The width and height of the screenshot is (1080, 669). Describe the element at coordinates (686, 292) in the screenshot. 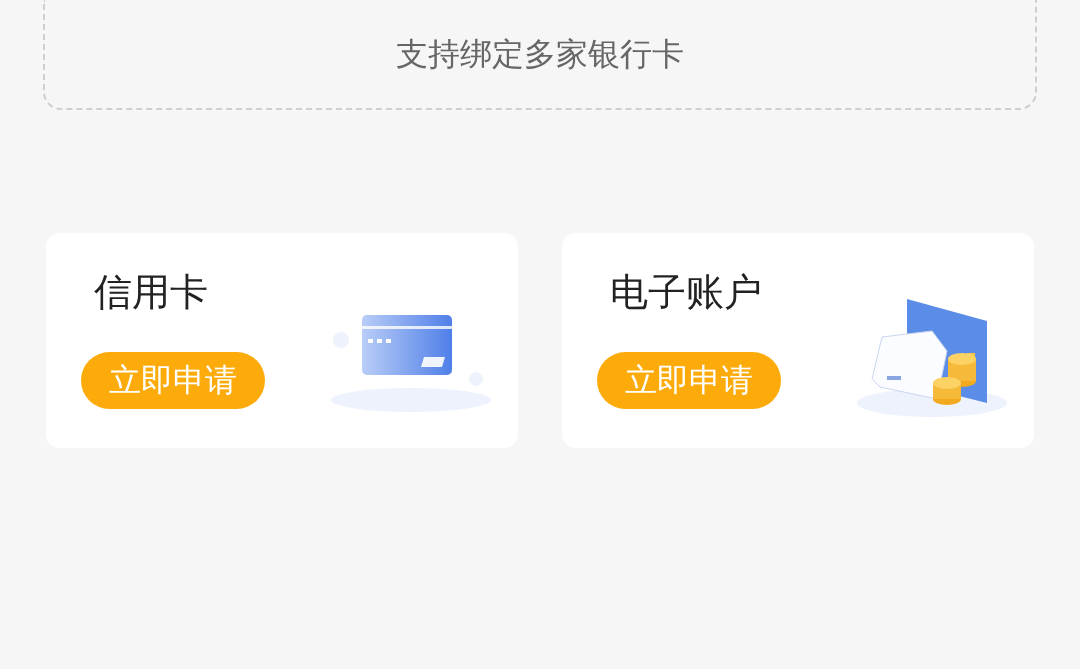

I see `product-title: 电子账户` at that location.